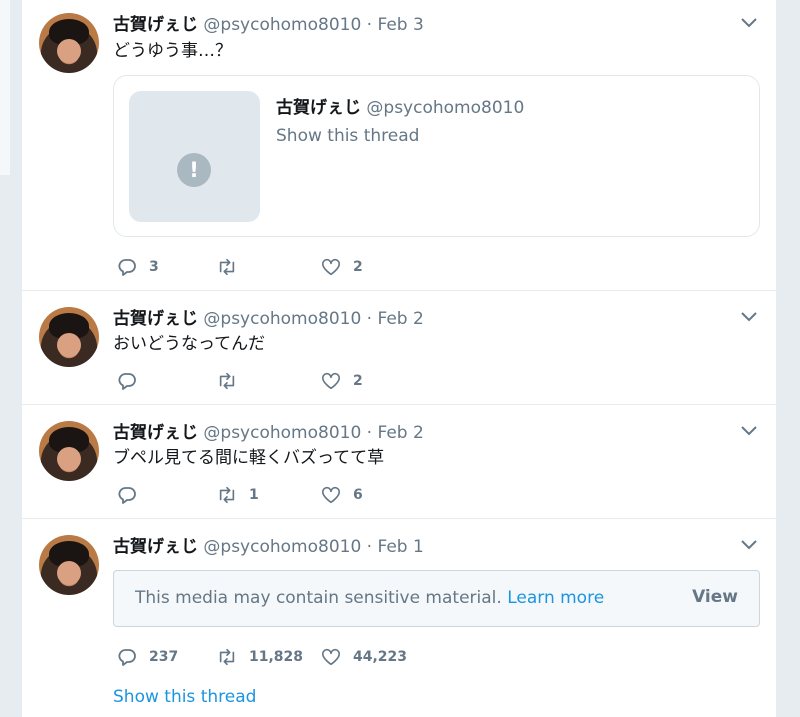 Image resolution: width=800 pixels, height=717 pixels. What do you see at coordinates (555, 598) in the screenshot?
I see `learn-more-link: Learn more` at bounding box center [555, 598].